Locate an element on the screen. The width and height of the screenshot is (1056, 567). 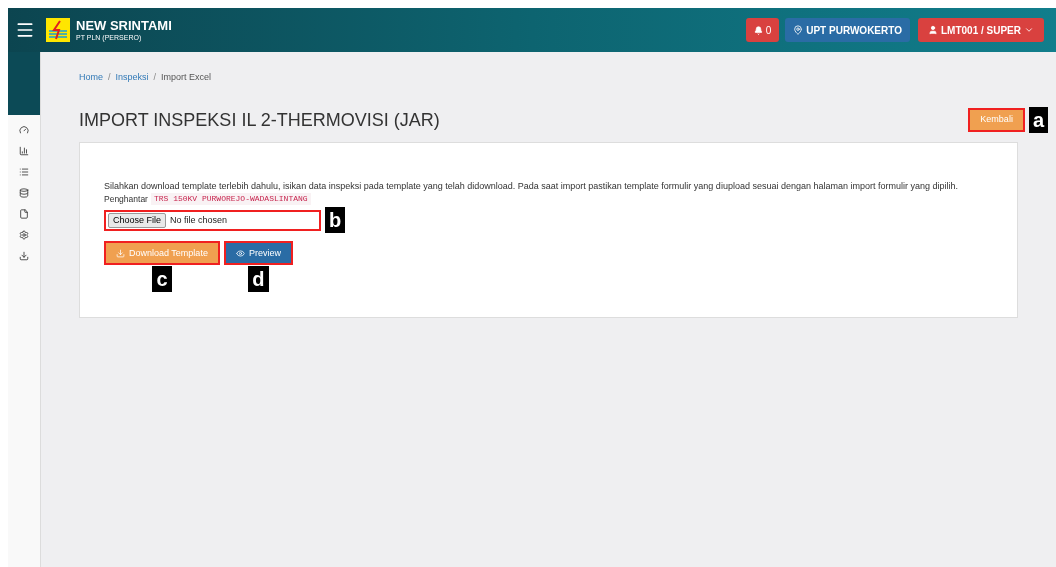
penghantar-code: TRS 150KV PURWOREJO-WADASLINTANG is located at coordinates (230, 198).